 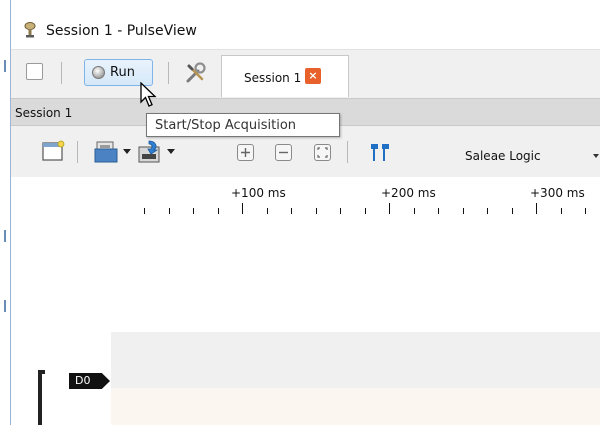 What do you see at coordinates (305, 25) in the screenshot?
I see `title-bar: Session 1 - PulseView` at bounding box center [305, 25].